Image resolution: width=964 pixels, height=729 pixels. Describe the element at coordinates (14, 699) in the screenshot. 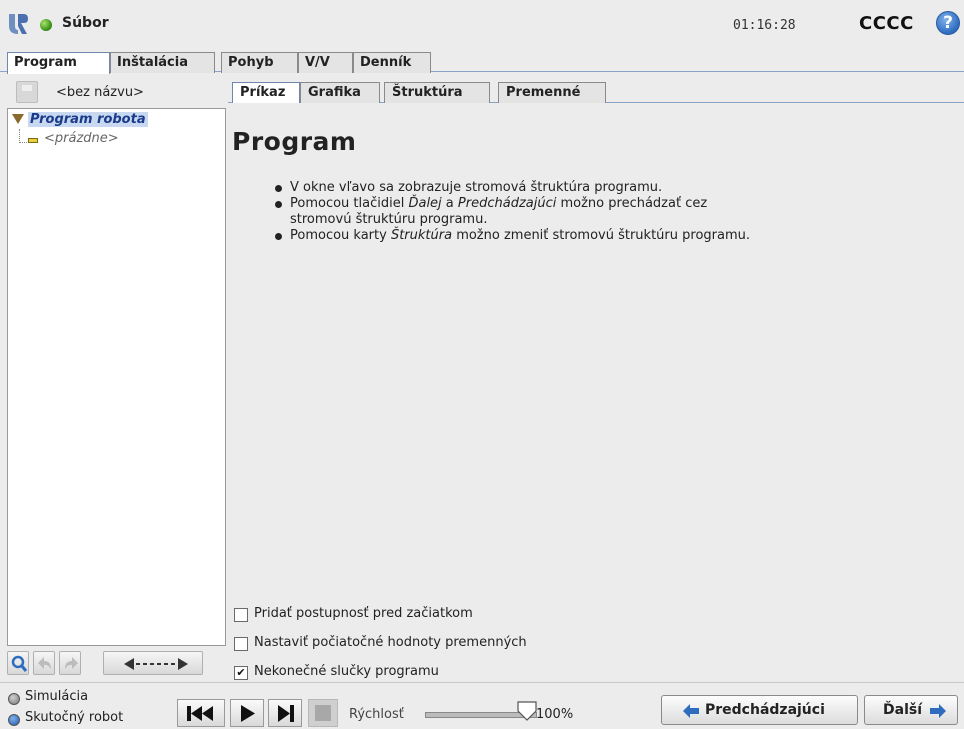

I see `simulation-radio` at that location.